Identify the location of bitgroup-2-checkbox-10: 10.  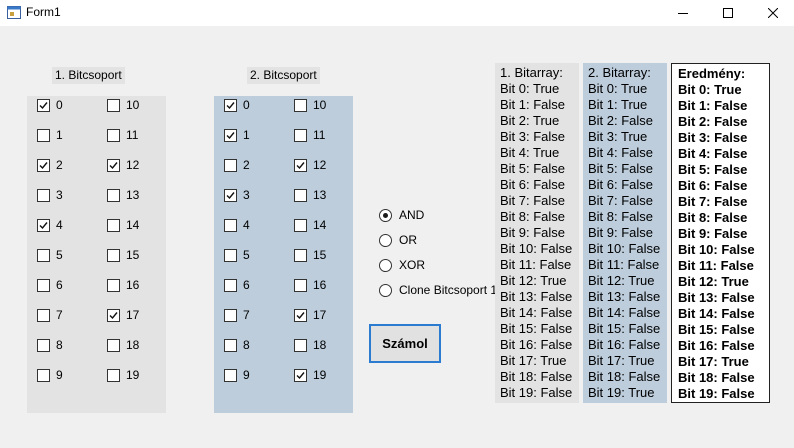
(310, 105).